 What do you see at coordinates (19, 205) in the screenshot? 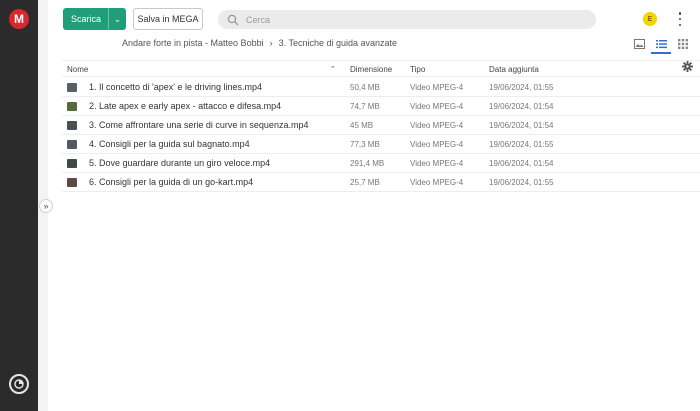
I see `left-rail: M` at bounding box center [19, 205].